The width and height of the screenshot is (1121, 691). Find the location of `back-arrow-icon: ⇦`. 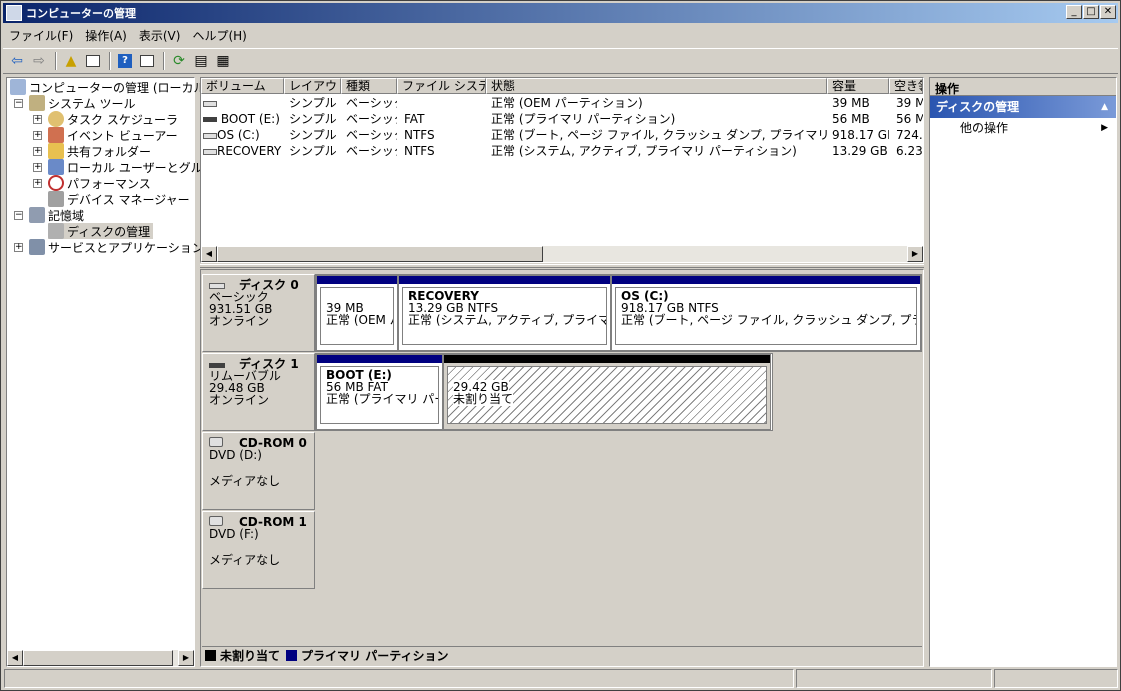

back-arrow-icon: ⇦ is located at coordinates (17, 61).